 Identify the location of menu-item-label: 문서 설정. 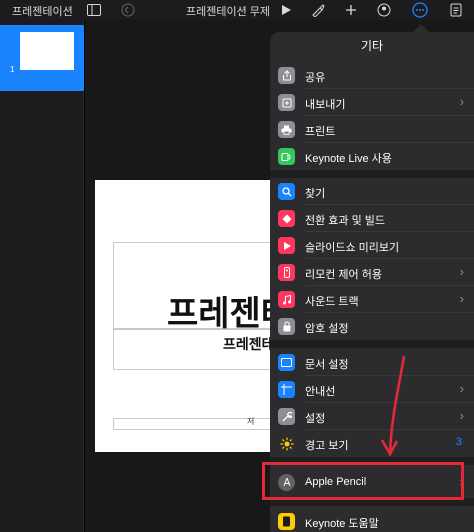
(327, 365).